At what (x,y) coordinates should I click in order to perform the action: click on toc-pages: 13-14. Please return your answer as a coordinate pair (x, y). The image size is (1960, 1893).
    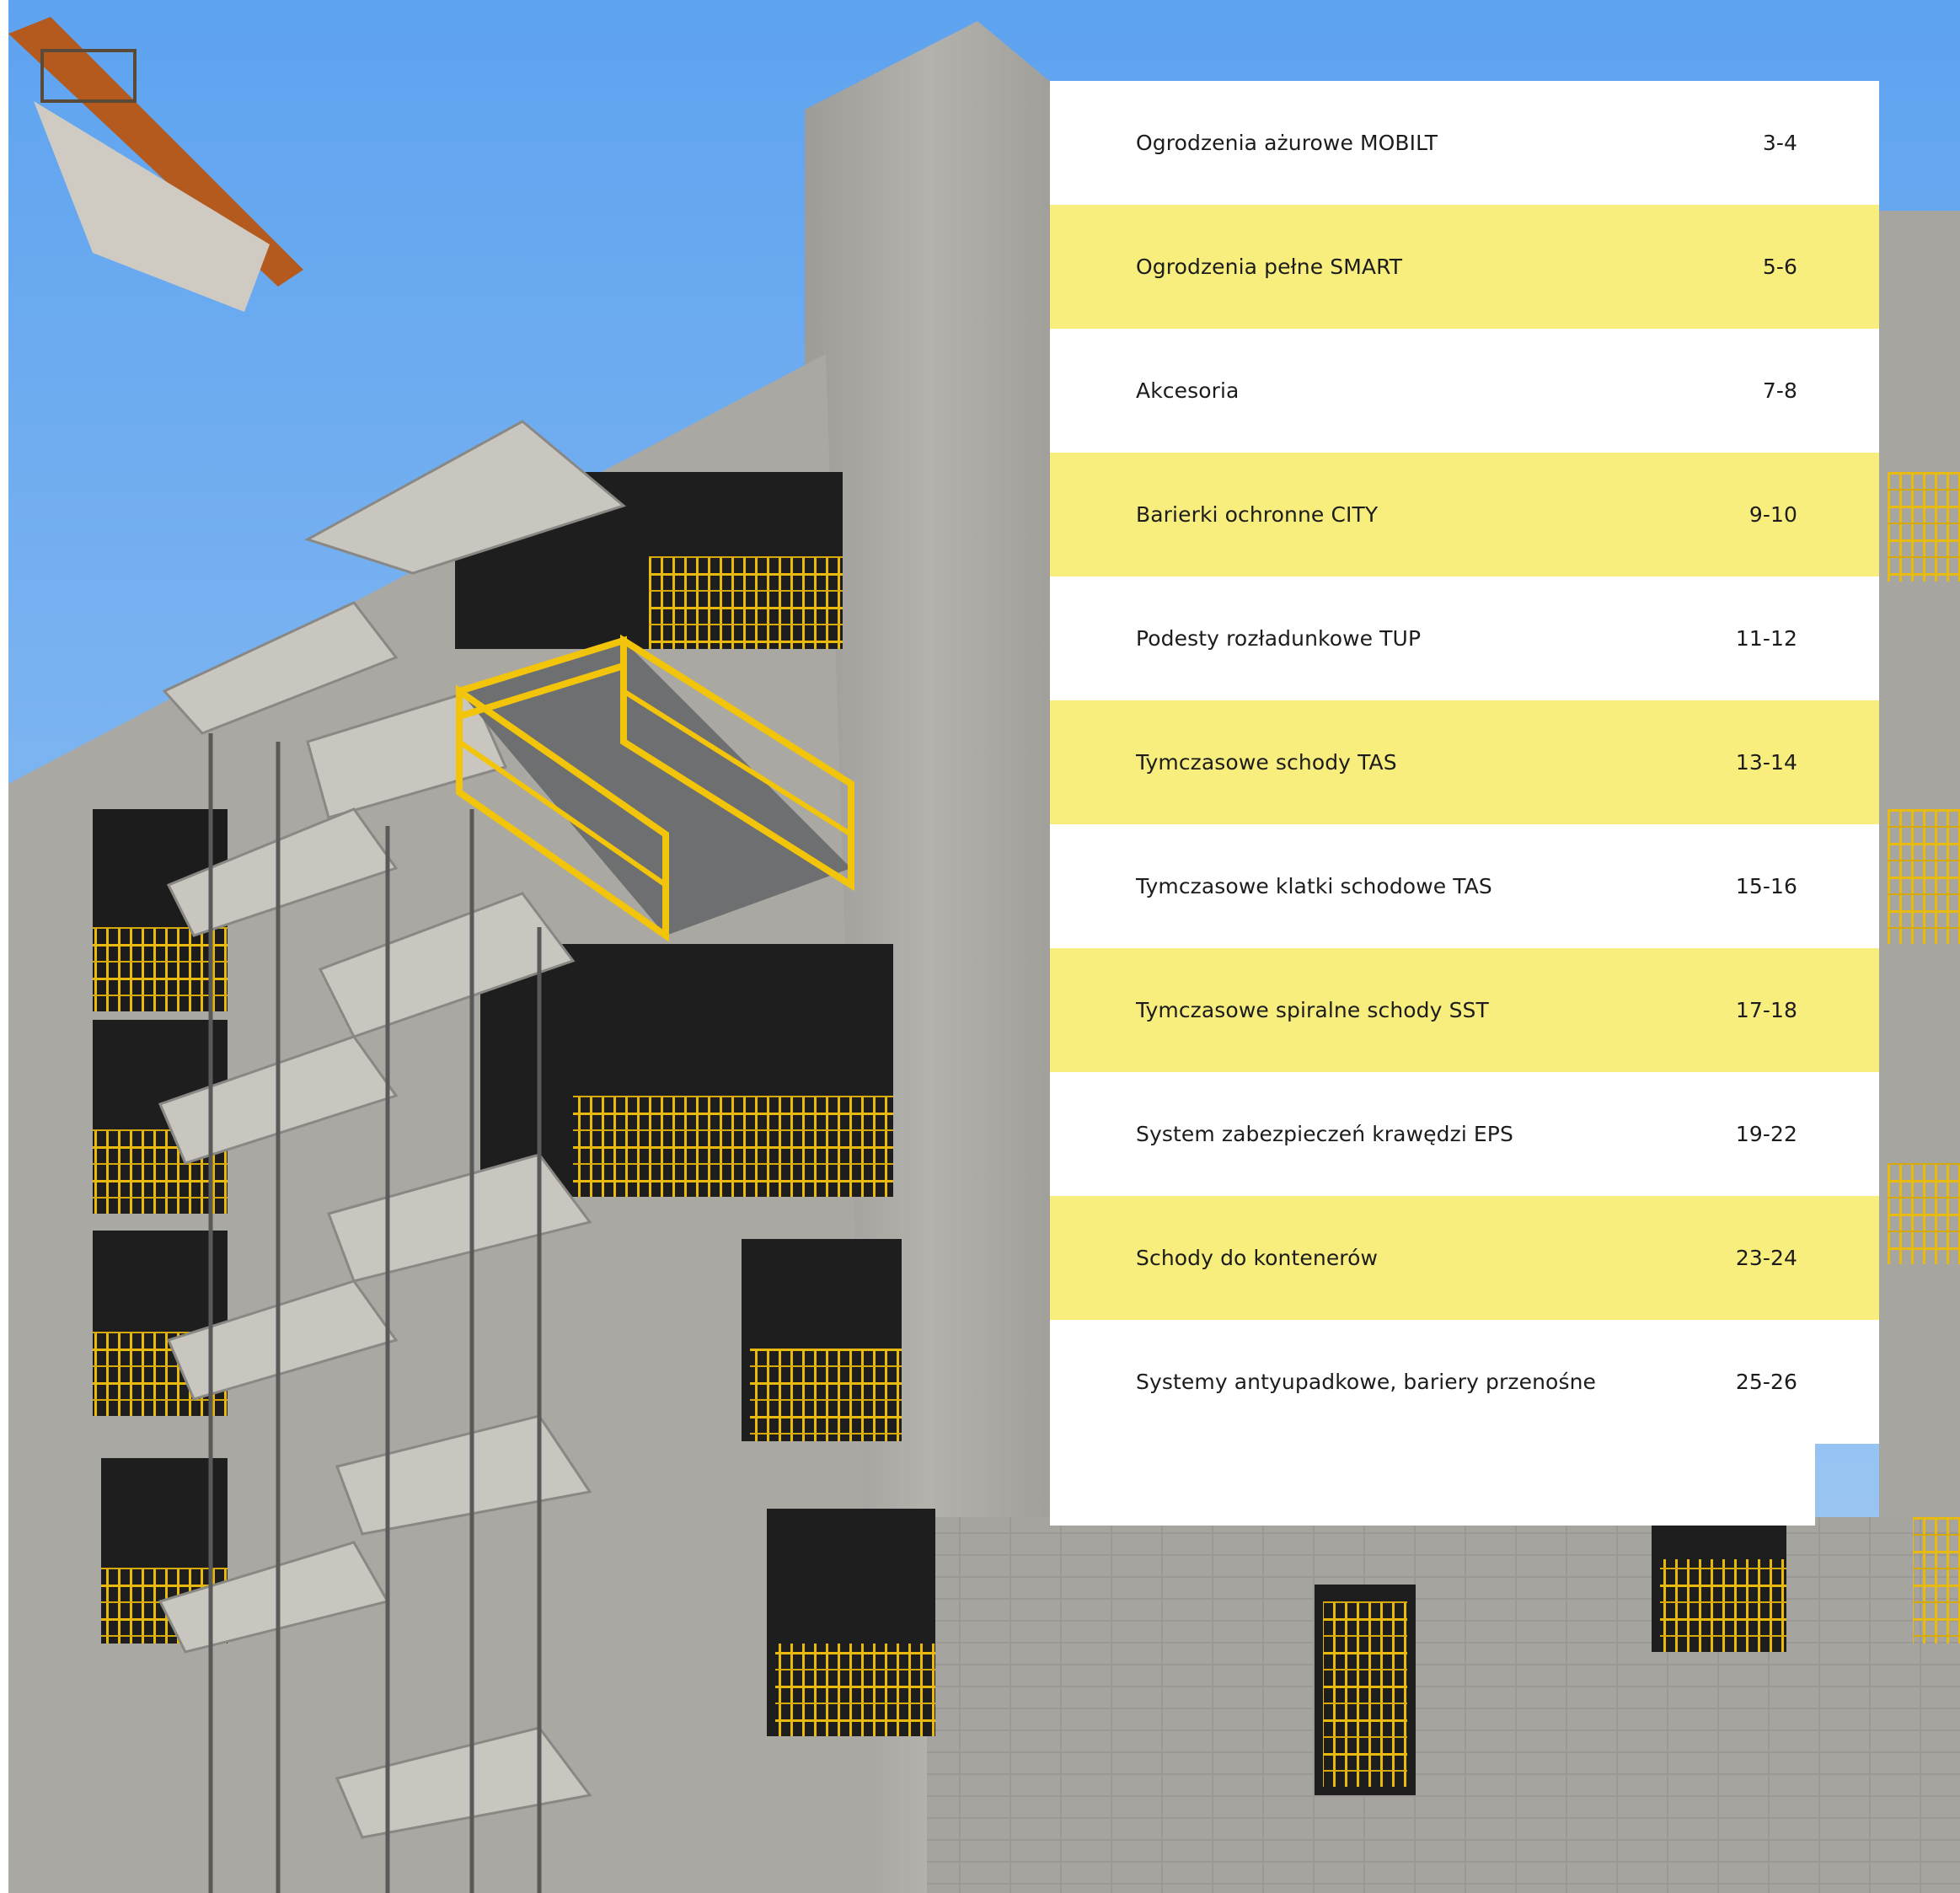
    Looking at the image, I should click on (1766, 762).